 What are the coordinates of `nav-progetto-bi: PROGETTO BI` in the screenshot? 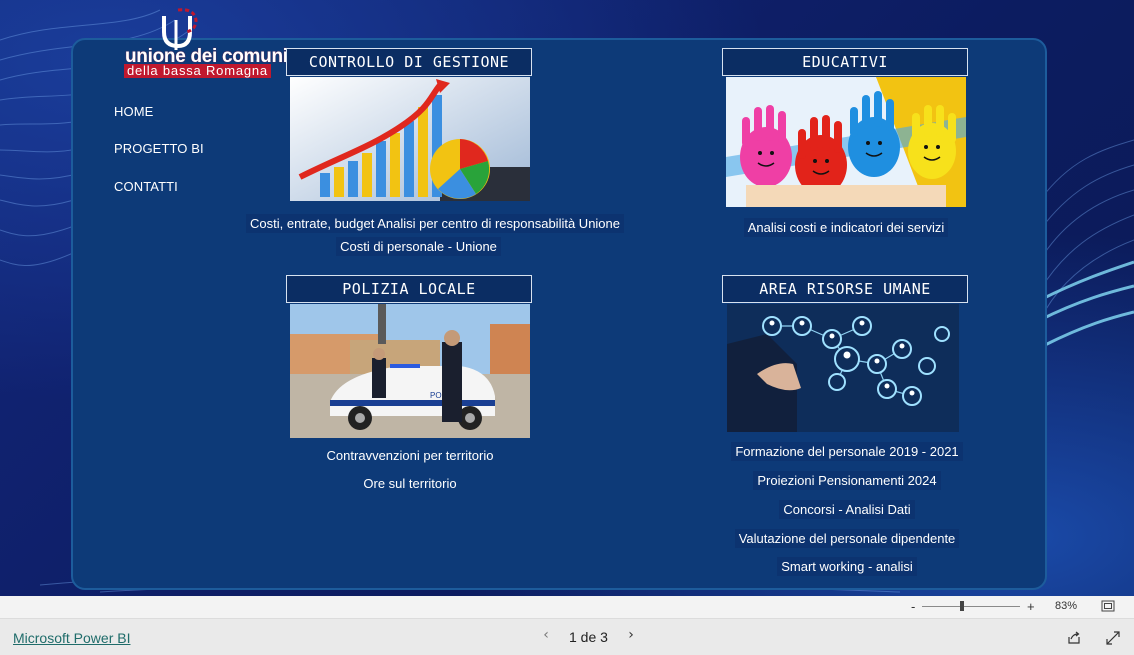 It's located at (159, 148).